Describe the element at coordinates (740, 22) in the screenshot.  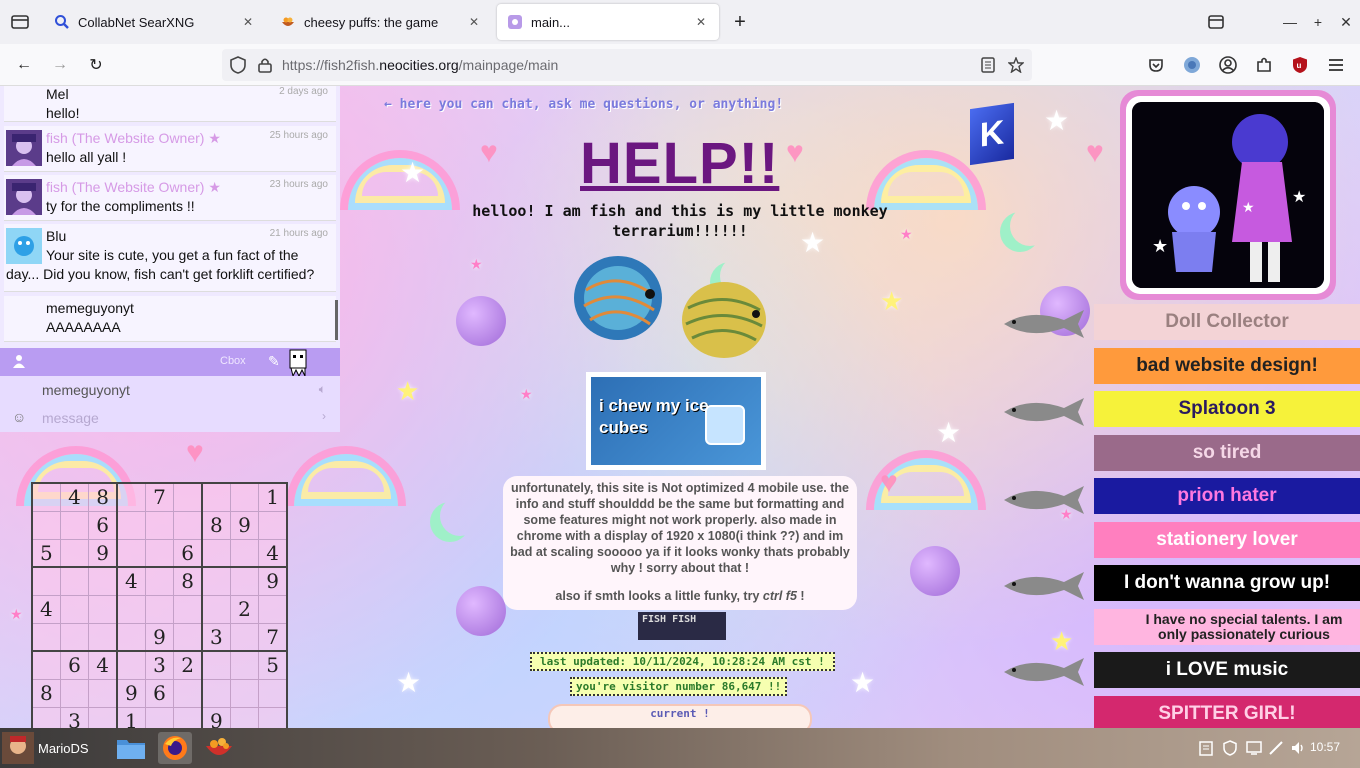
I see `new-tab-button: +` at that location.